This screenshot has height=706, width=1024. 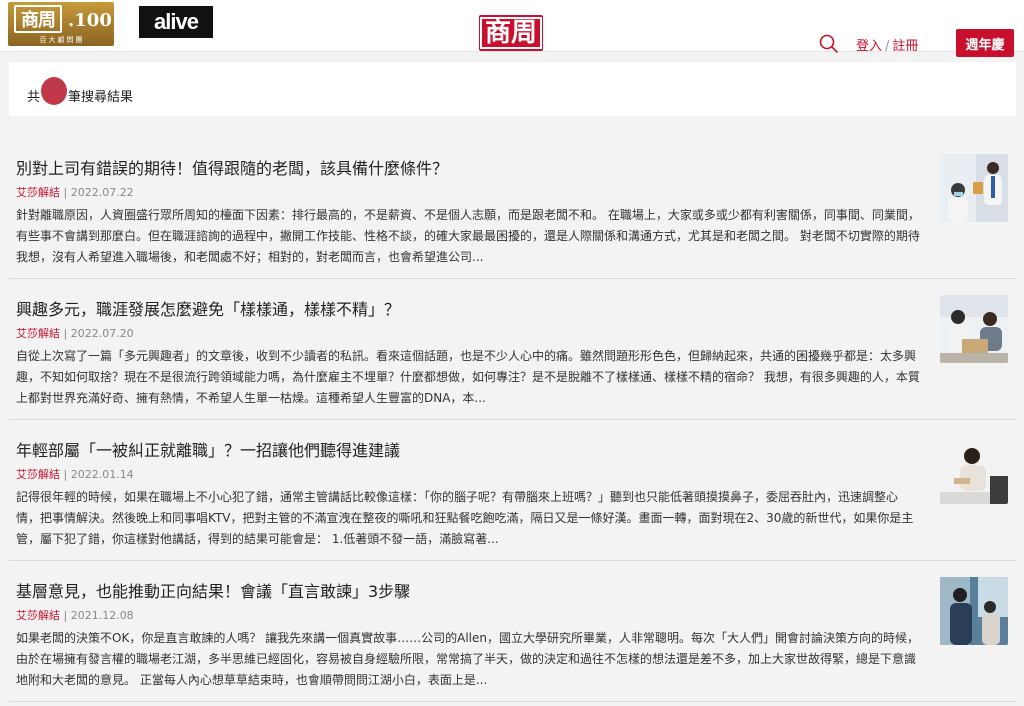 I want to click on logo-mark: 商周, so click(x=38, y=19).